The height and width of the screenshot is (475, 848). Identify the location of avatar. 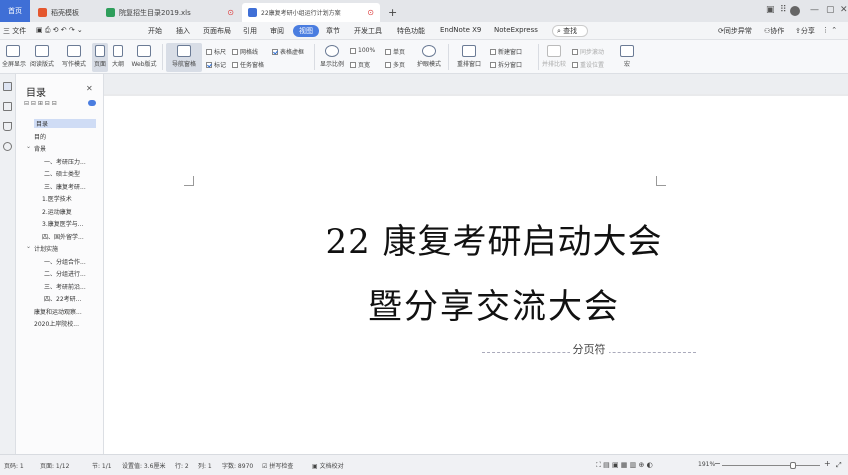
(795, 11).